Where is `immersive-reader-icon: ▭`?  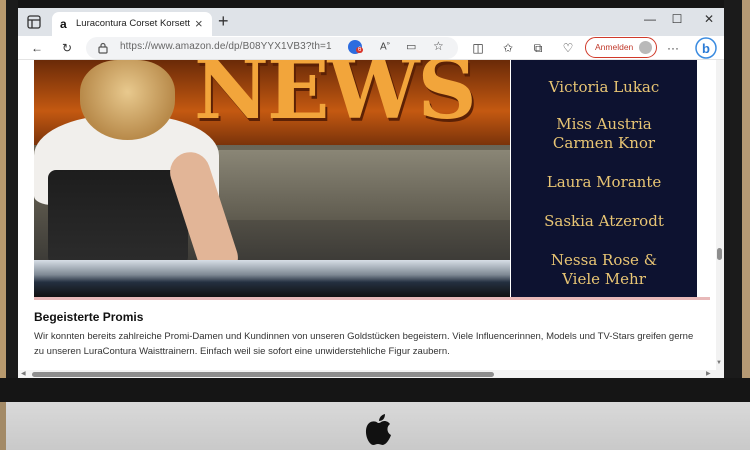 immersive-reader-icon: ▭ is located at coordinates (411, 46).